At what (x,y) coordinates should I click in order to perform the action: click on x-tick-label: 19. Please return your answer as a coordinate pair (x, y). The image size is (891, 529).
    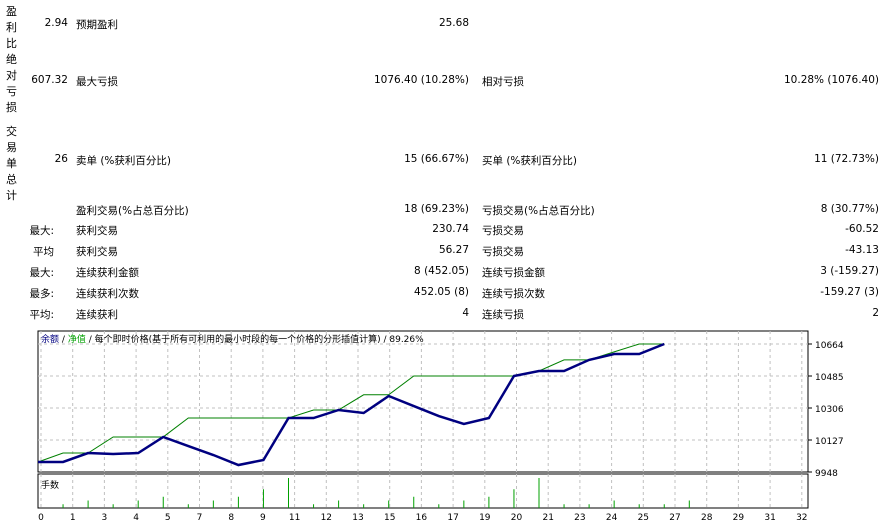
    Looking at the image, I should click on (485, 518).